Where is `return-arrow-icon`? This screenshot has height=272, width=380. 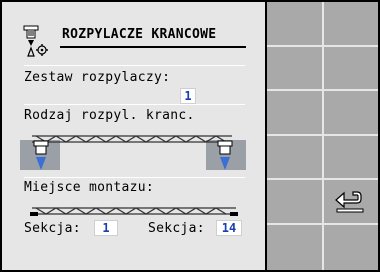 return-arrow-icon is located at coordinates (349, 202).